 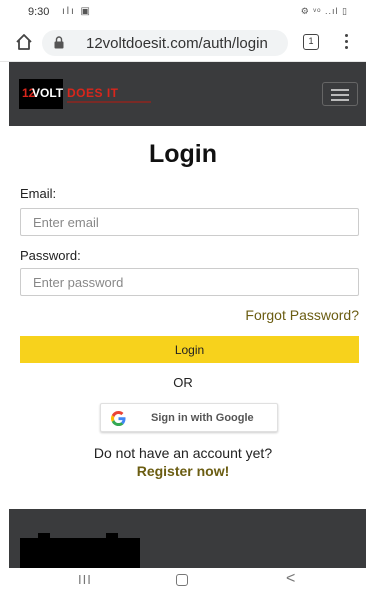 What do you see at coordinates (189, 349) in the screenshot?
I see `login-button: Login` at bounding box center [189, 349].